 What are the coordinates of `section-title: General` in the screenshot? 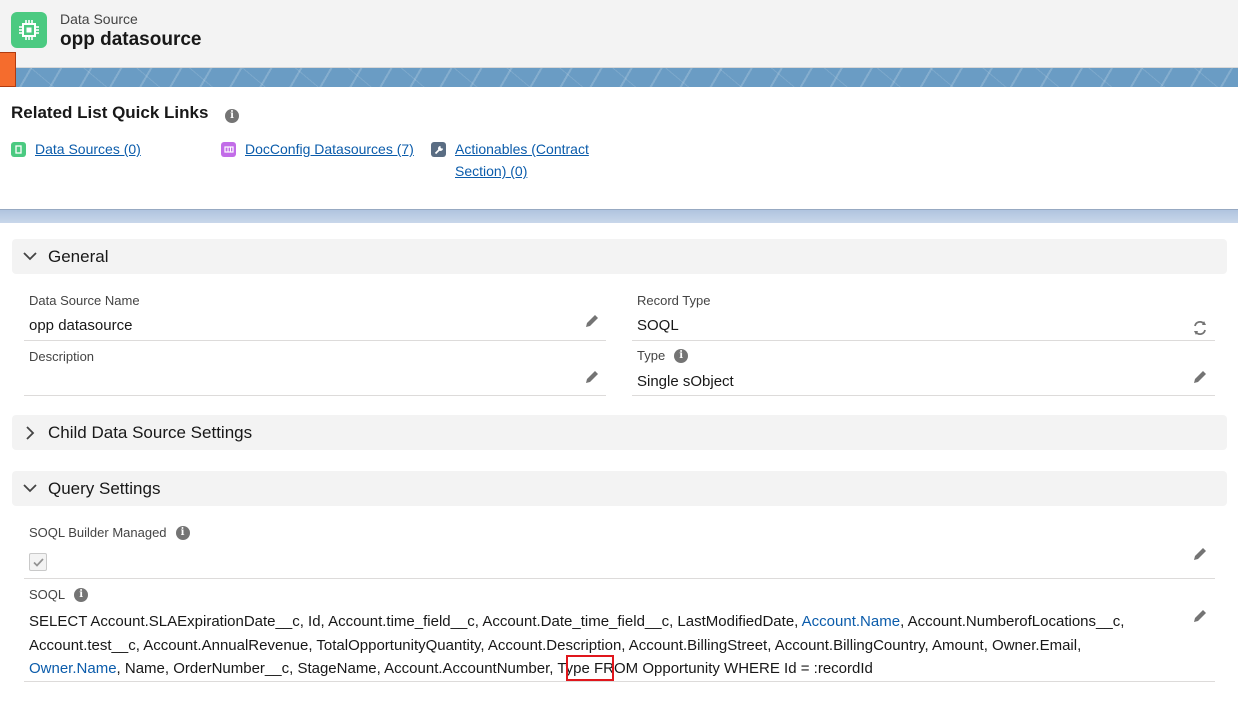 It's located at (78, 256).